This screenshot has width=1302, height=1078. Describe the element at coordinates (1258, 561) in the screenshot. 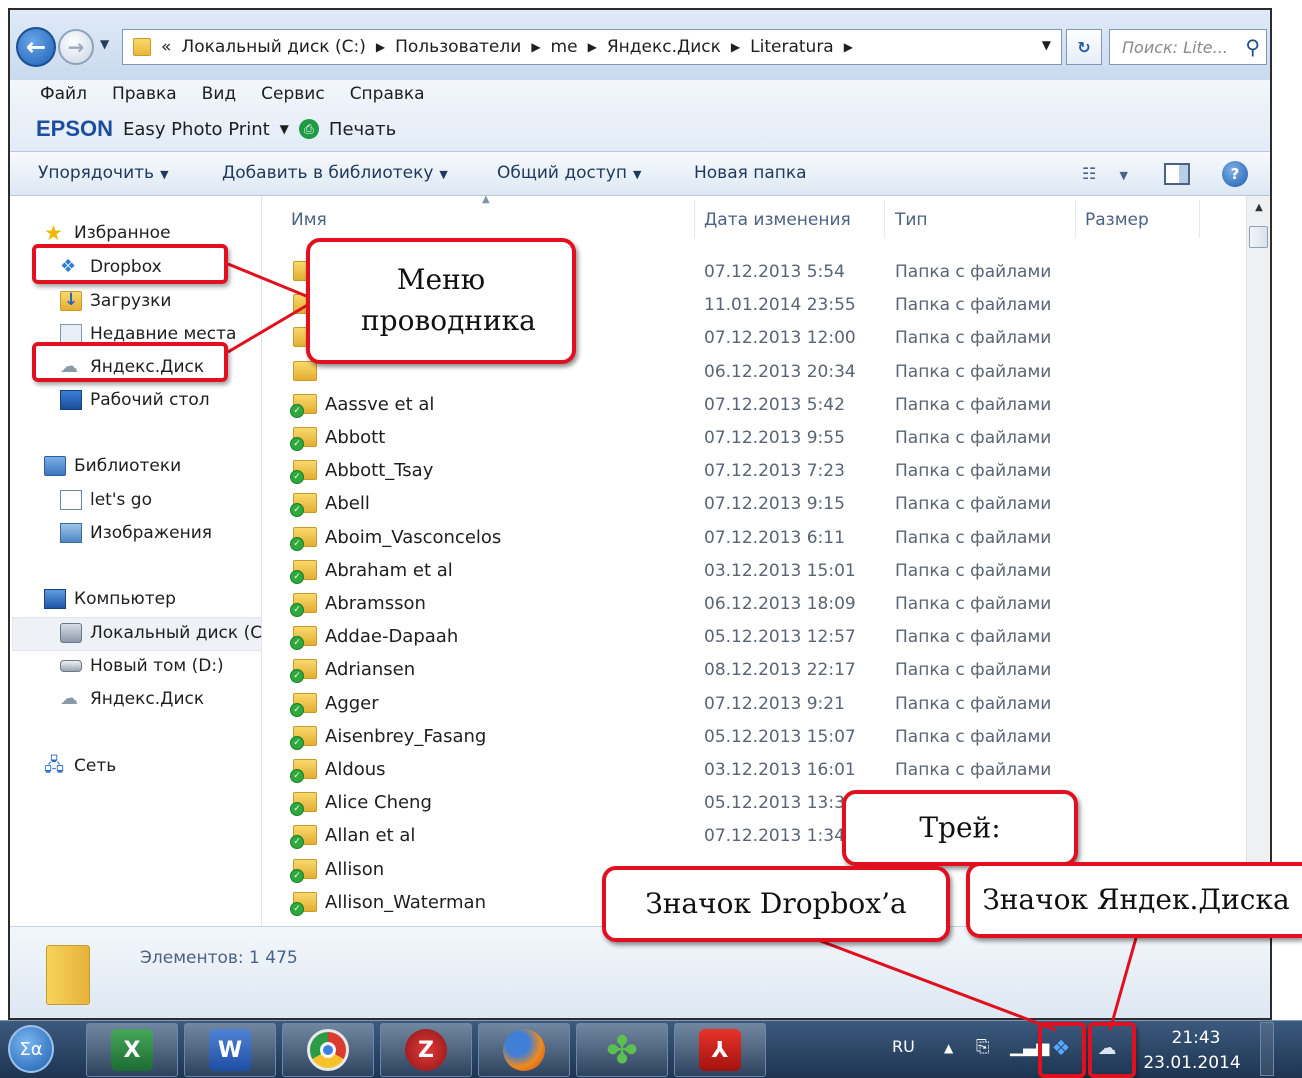

I see `vertical-scrollbar: ▲` at that location.